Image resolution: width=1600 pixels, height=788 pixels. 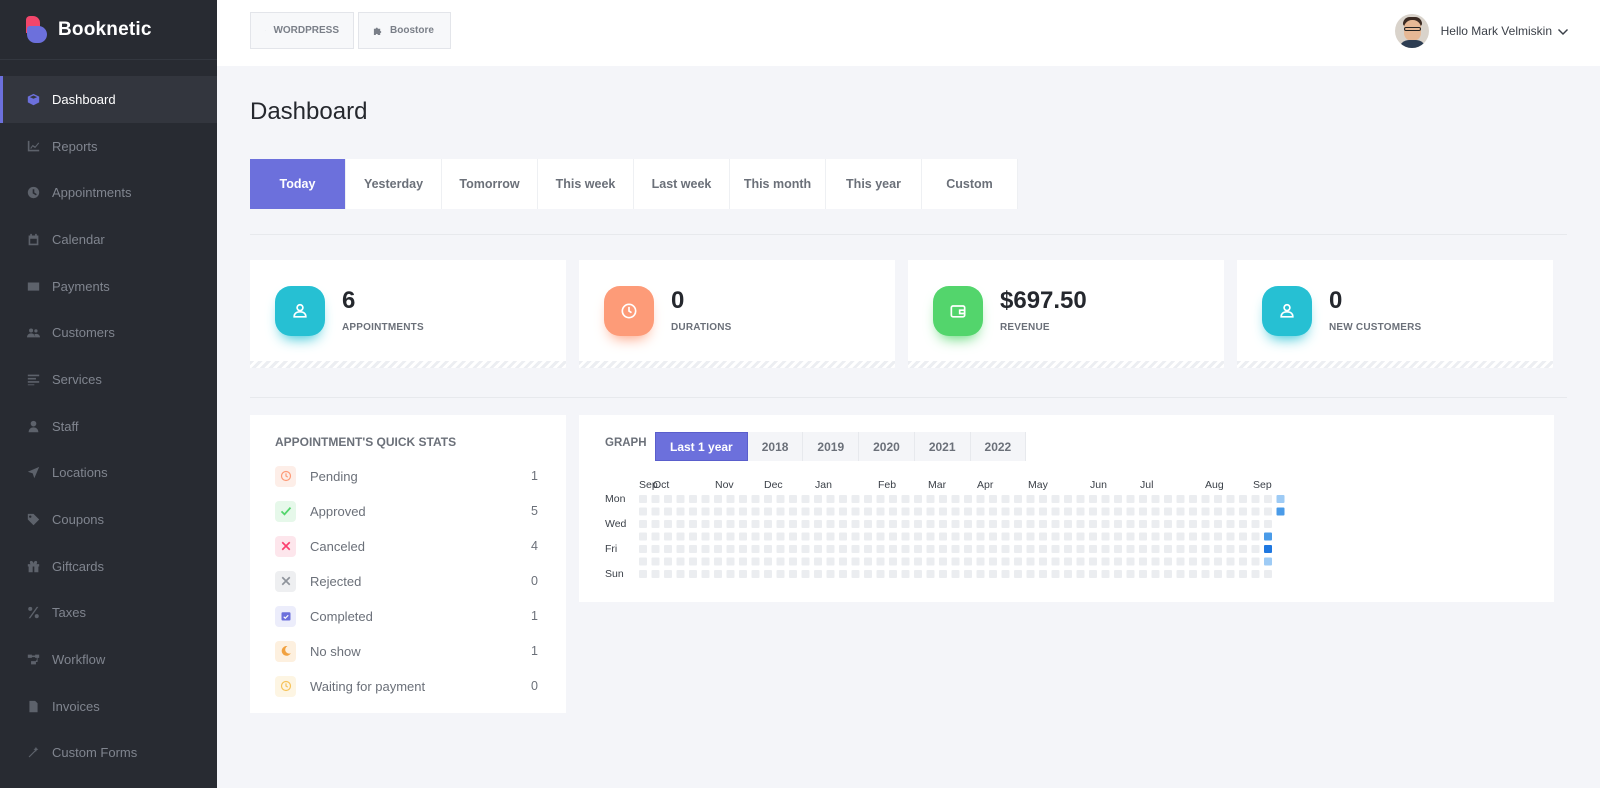 What do you see at coordinates (1146, 485) in the screenshot?
I see `month-label: Jul` at bounding box center [1146, 485].